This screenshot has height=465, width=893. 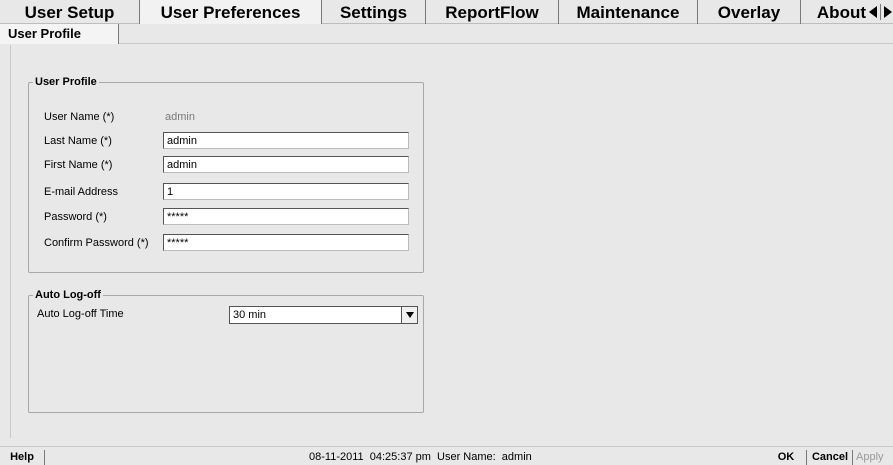 I want to click on auto-logoff-group: Auto Log-off Auto Log-off Time 30 min, so click(x=226, y=350).